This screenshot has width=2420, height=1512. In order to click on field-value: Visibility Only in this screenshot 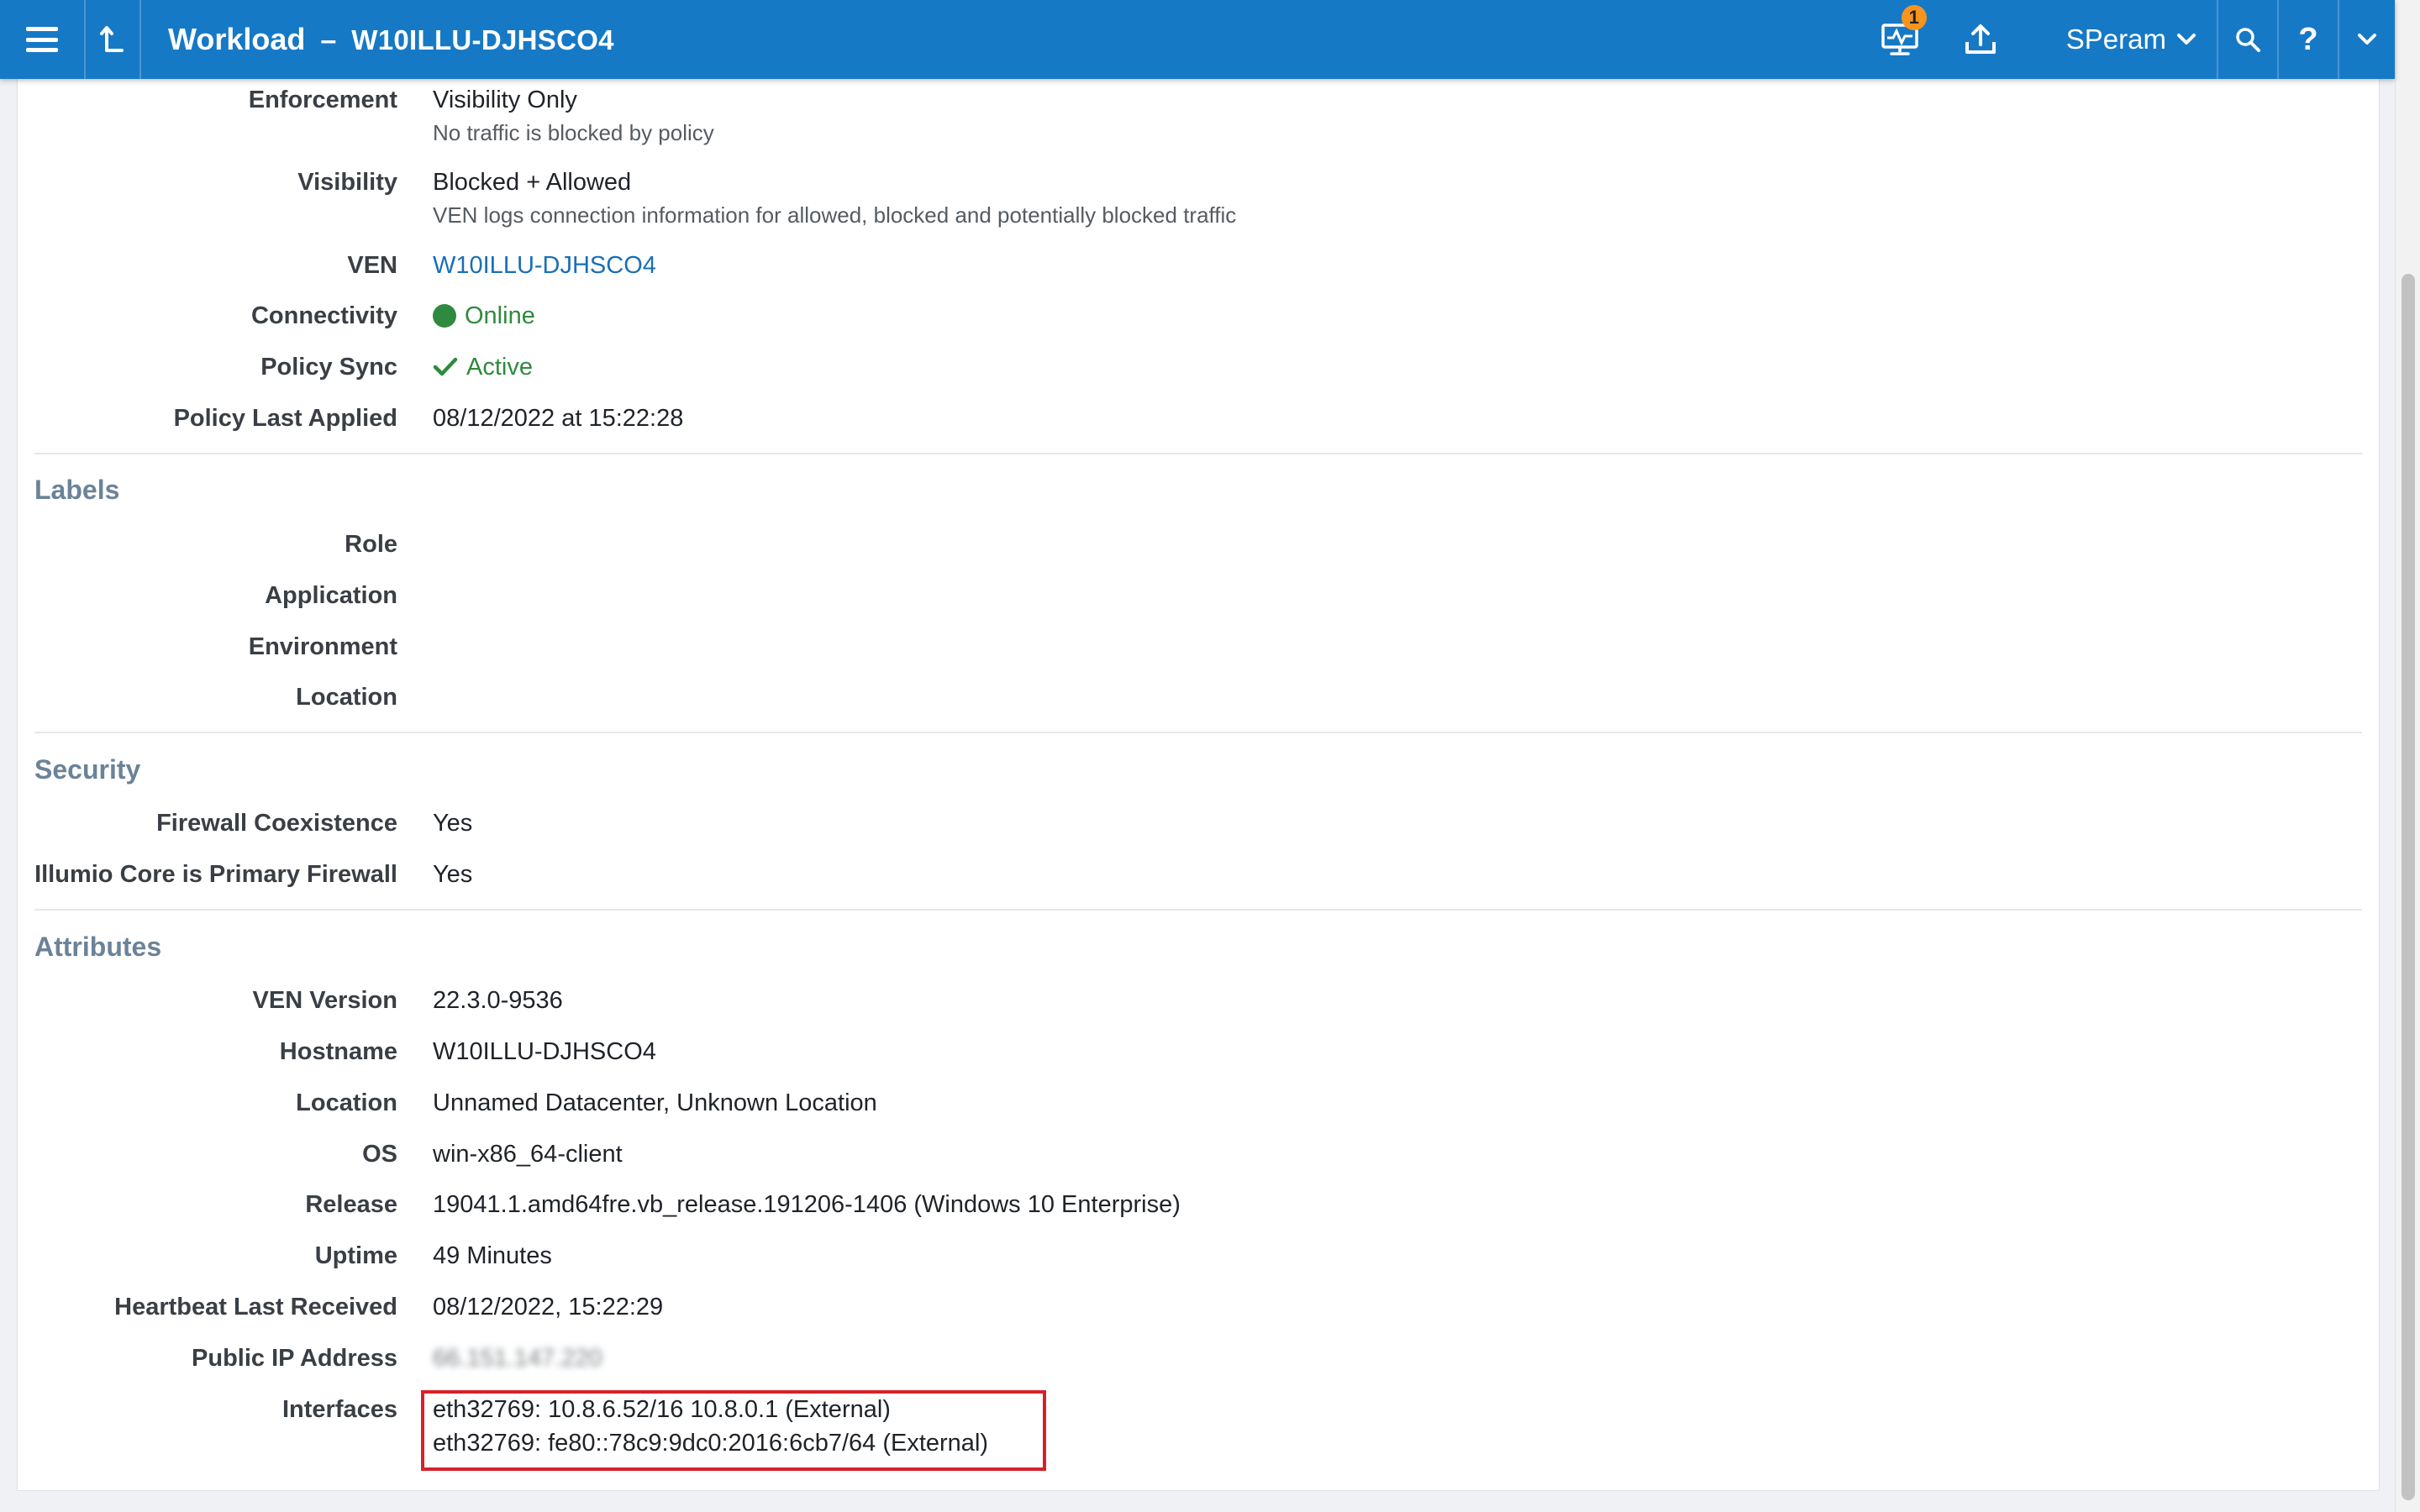, I will do `click(505, 100)`.